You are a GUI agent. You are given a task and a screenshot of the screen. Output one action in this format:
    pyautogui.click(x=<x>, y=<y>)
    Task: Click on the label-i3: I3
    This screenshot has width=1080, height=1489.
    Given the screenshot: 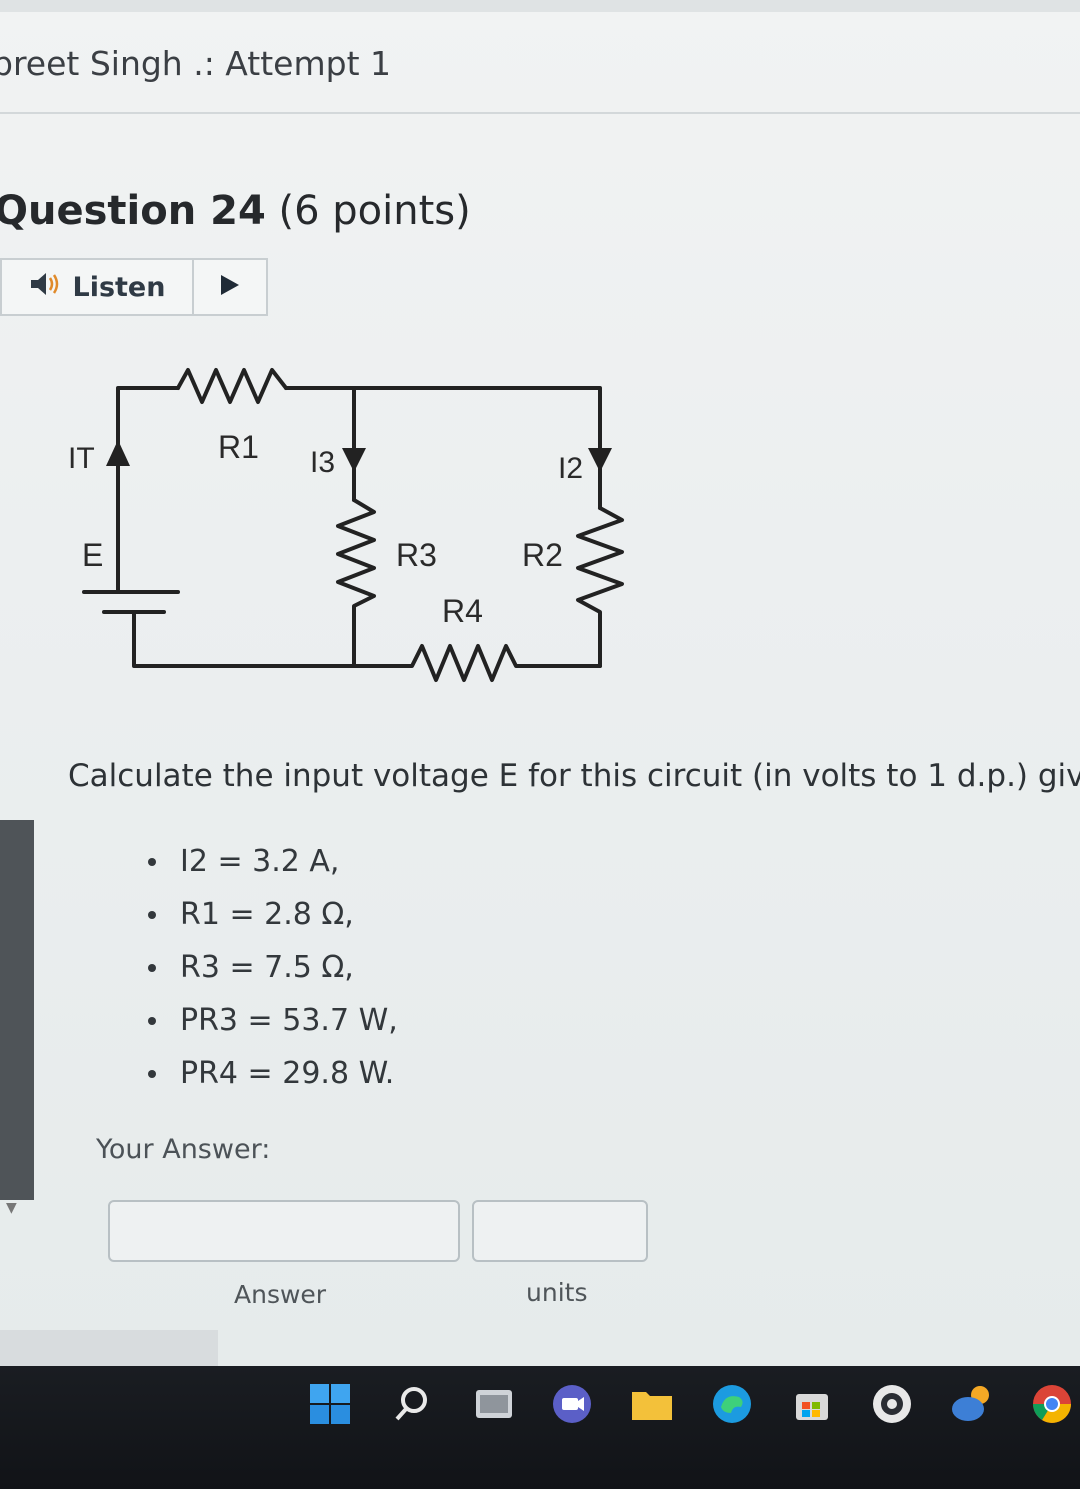 What is the action you would take?
    pyautogui.click(x=322, y=462)
    